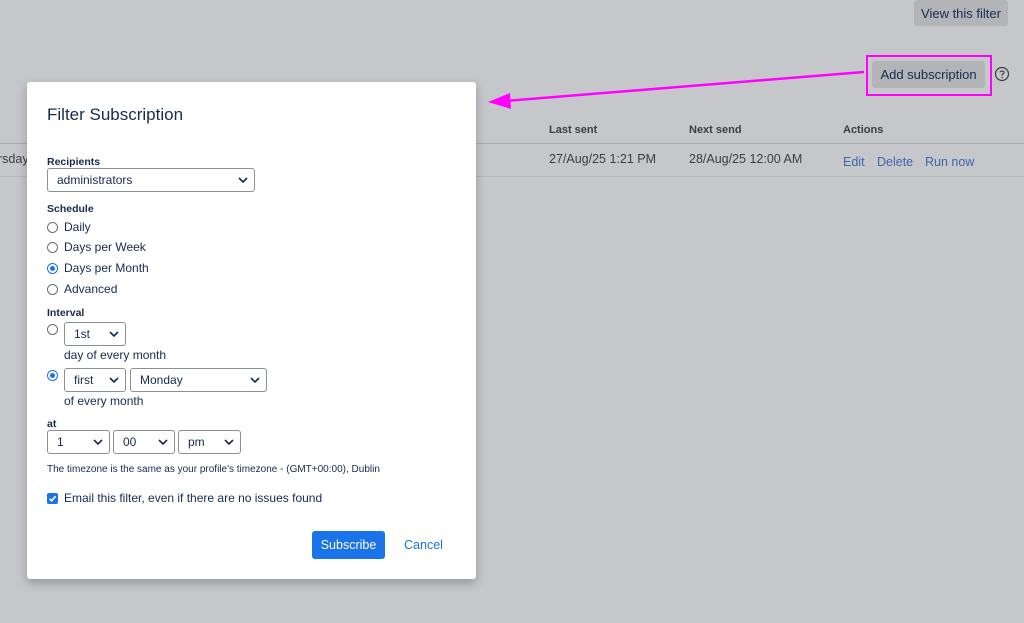 The width and height of the screenshot is (1024, 623). What do you see at coordinates (196, 442) in the screenshot?
I see `meridiem-value: pm` at bounding box center [196, 442].